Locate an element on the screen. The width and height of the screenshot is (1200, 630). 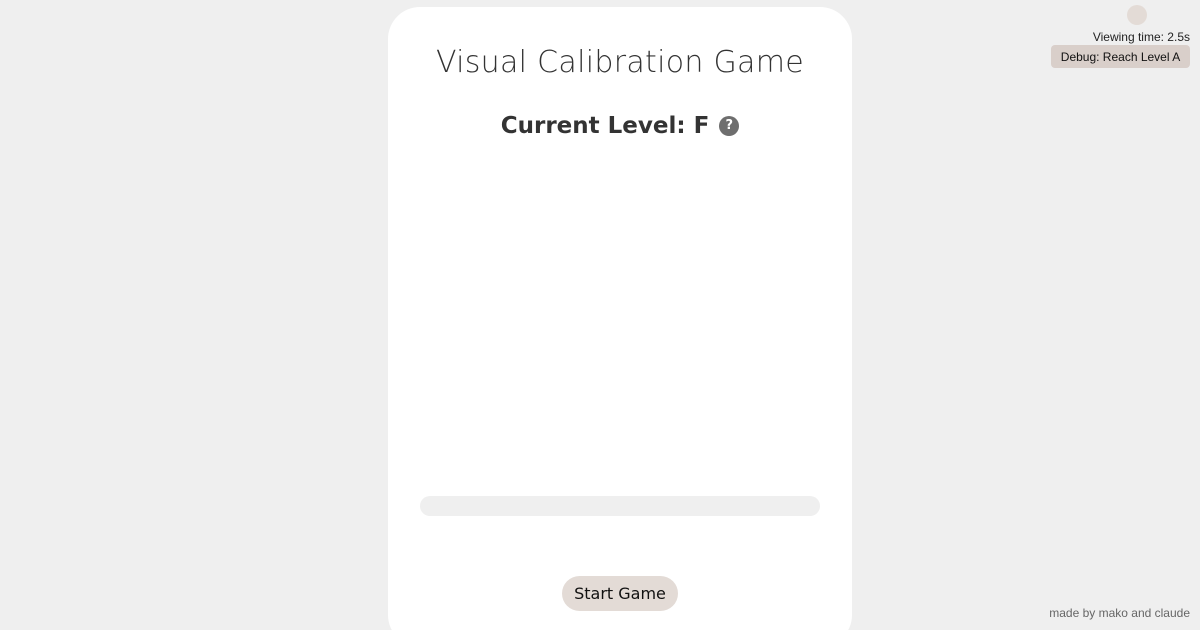
status-dot-icon is located at coordinates (1137, 15).